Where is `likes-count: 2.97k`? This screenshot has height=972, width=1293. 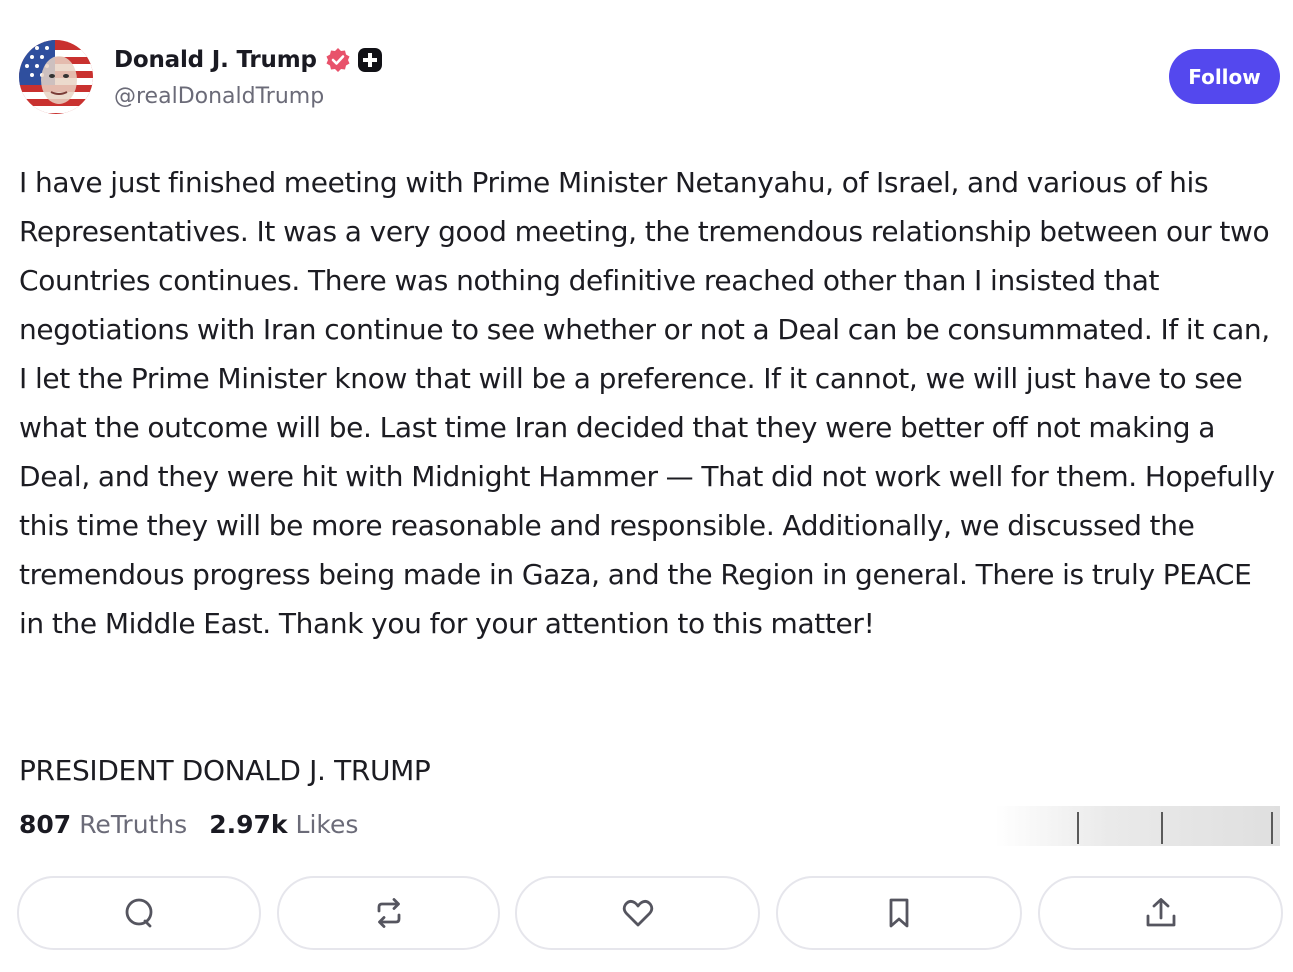 likes-count: 2.97k is located at coordinates (248, 824).